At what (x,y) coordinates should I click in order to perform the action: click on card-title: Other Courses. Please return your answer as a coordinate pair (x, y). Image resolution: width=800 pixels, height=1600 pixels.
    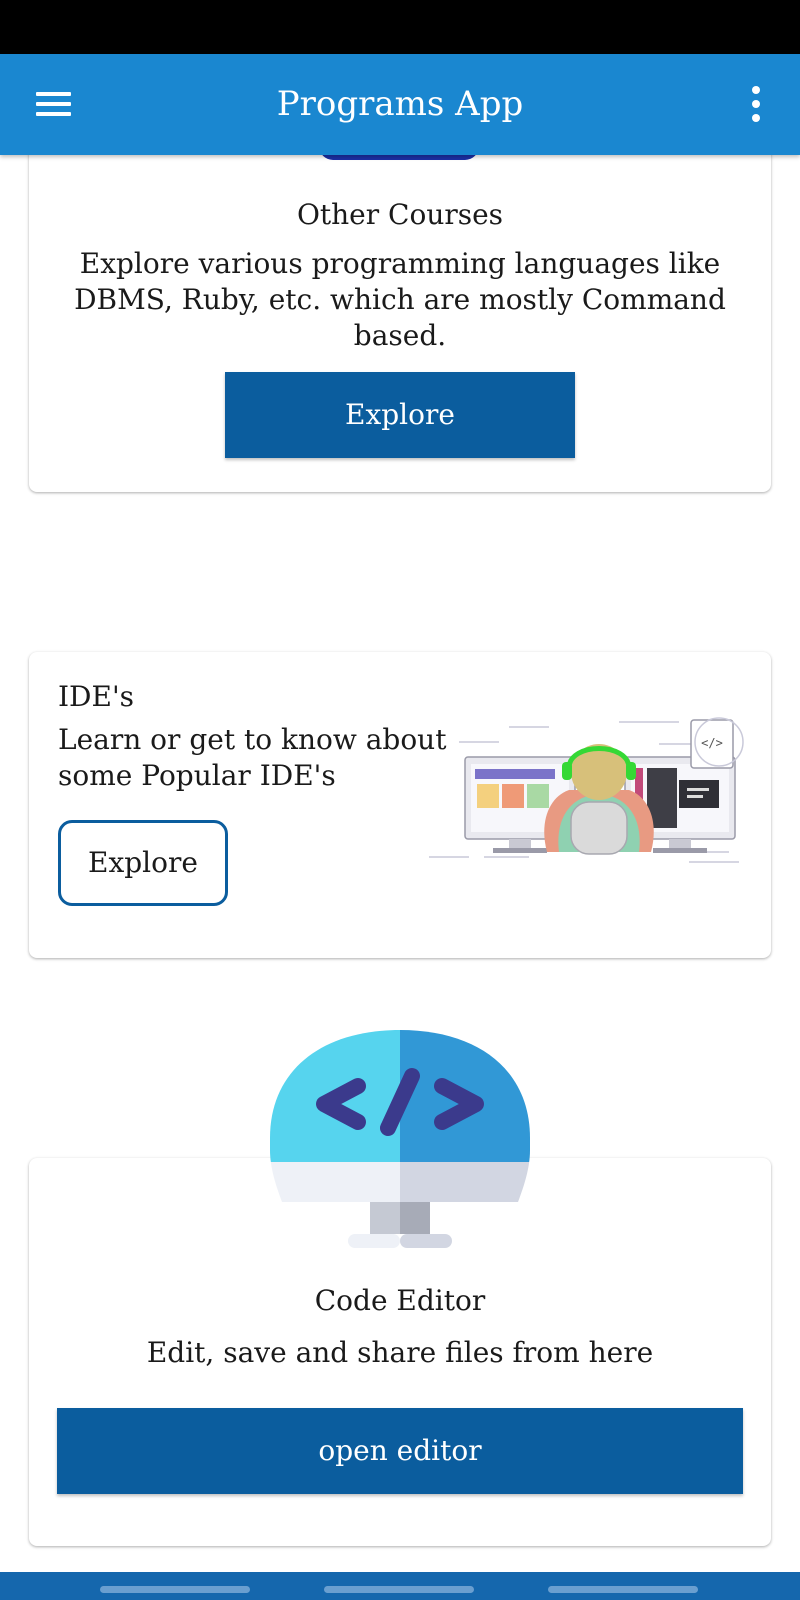
    Looking at the image, I should click on (400, 214).